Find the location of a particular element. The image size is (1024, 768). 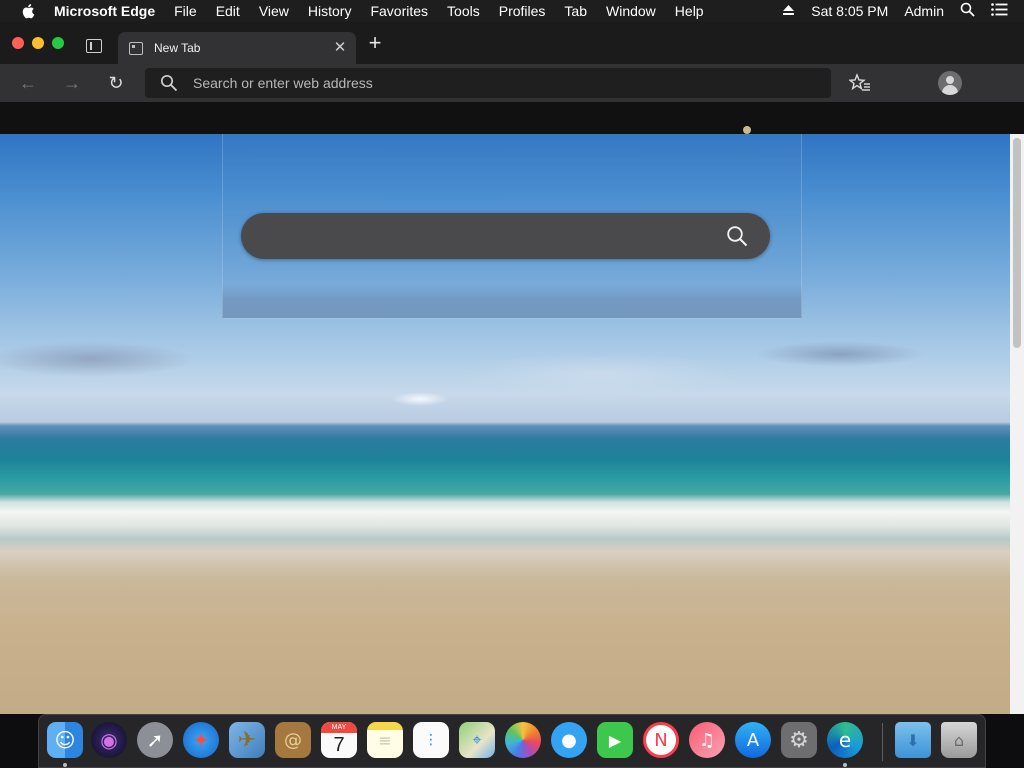

safari-icon: ✦ is located at coordinates (201, 740).